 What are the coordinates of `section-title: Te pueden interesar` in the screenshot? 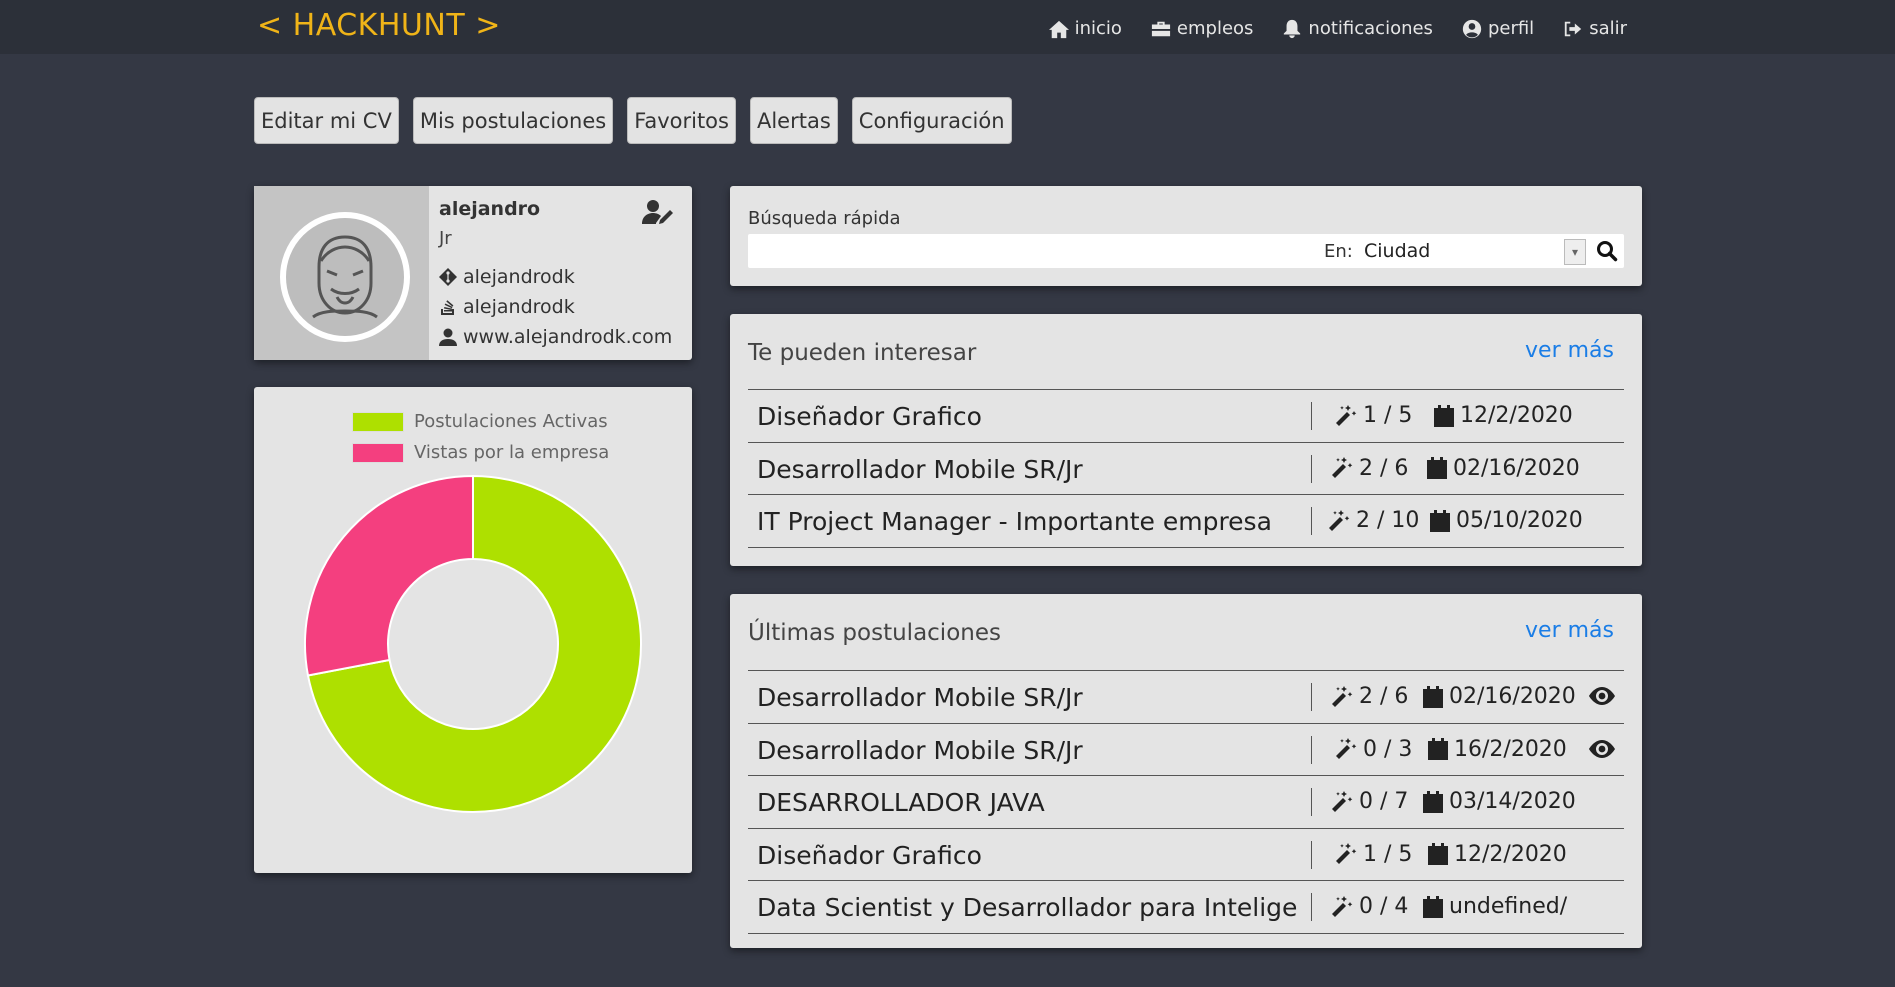 It's located at (862, 353).